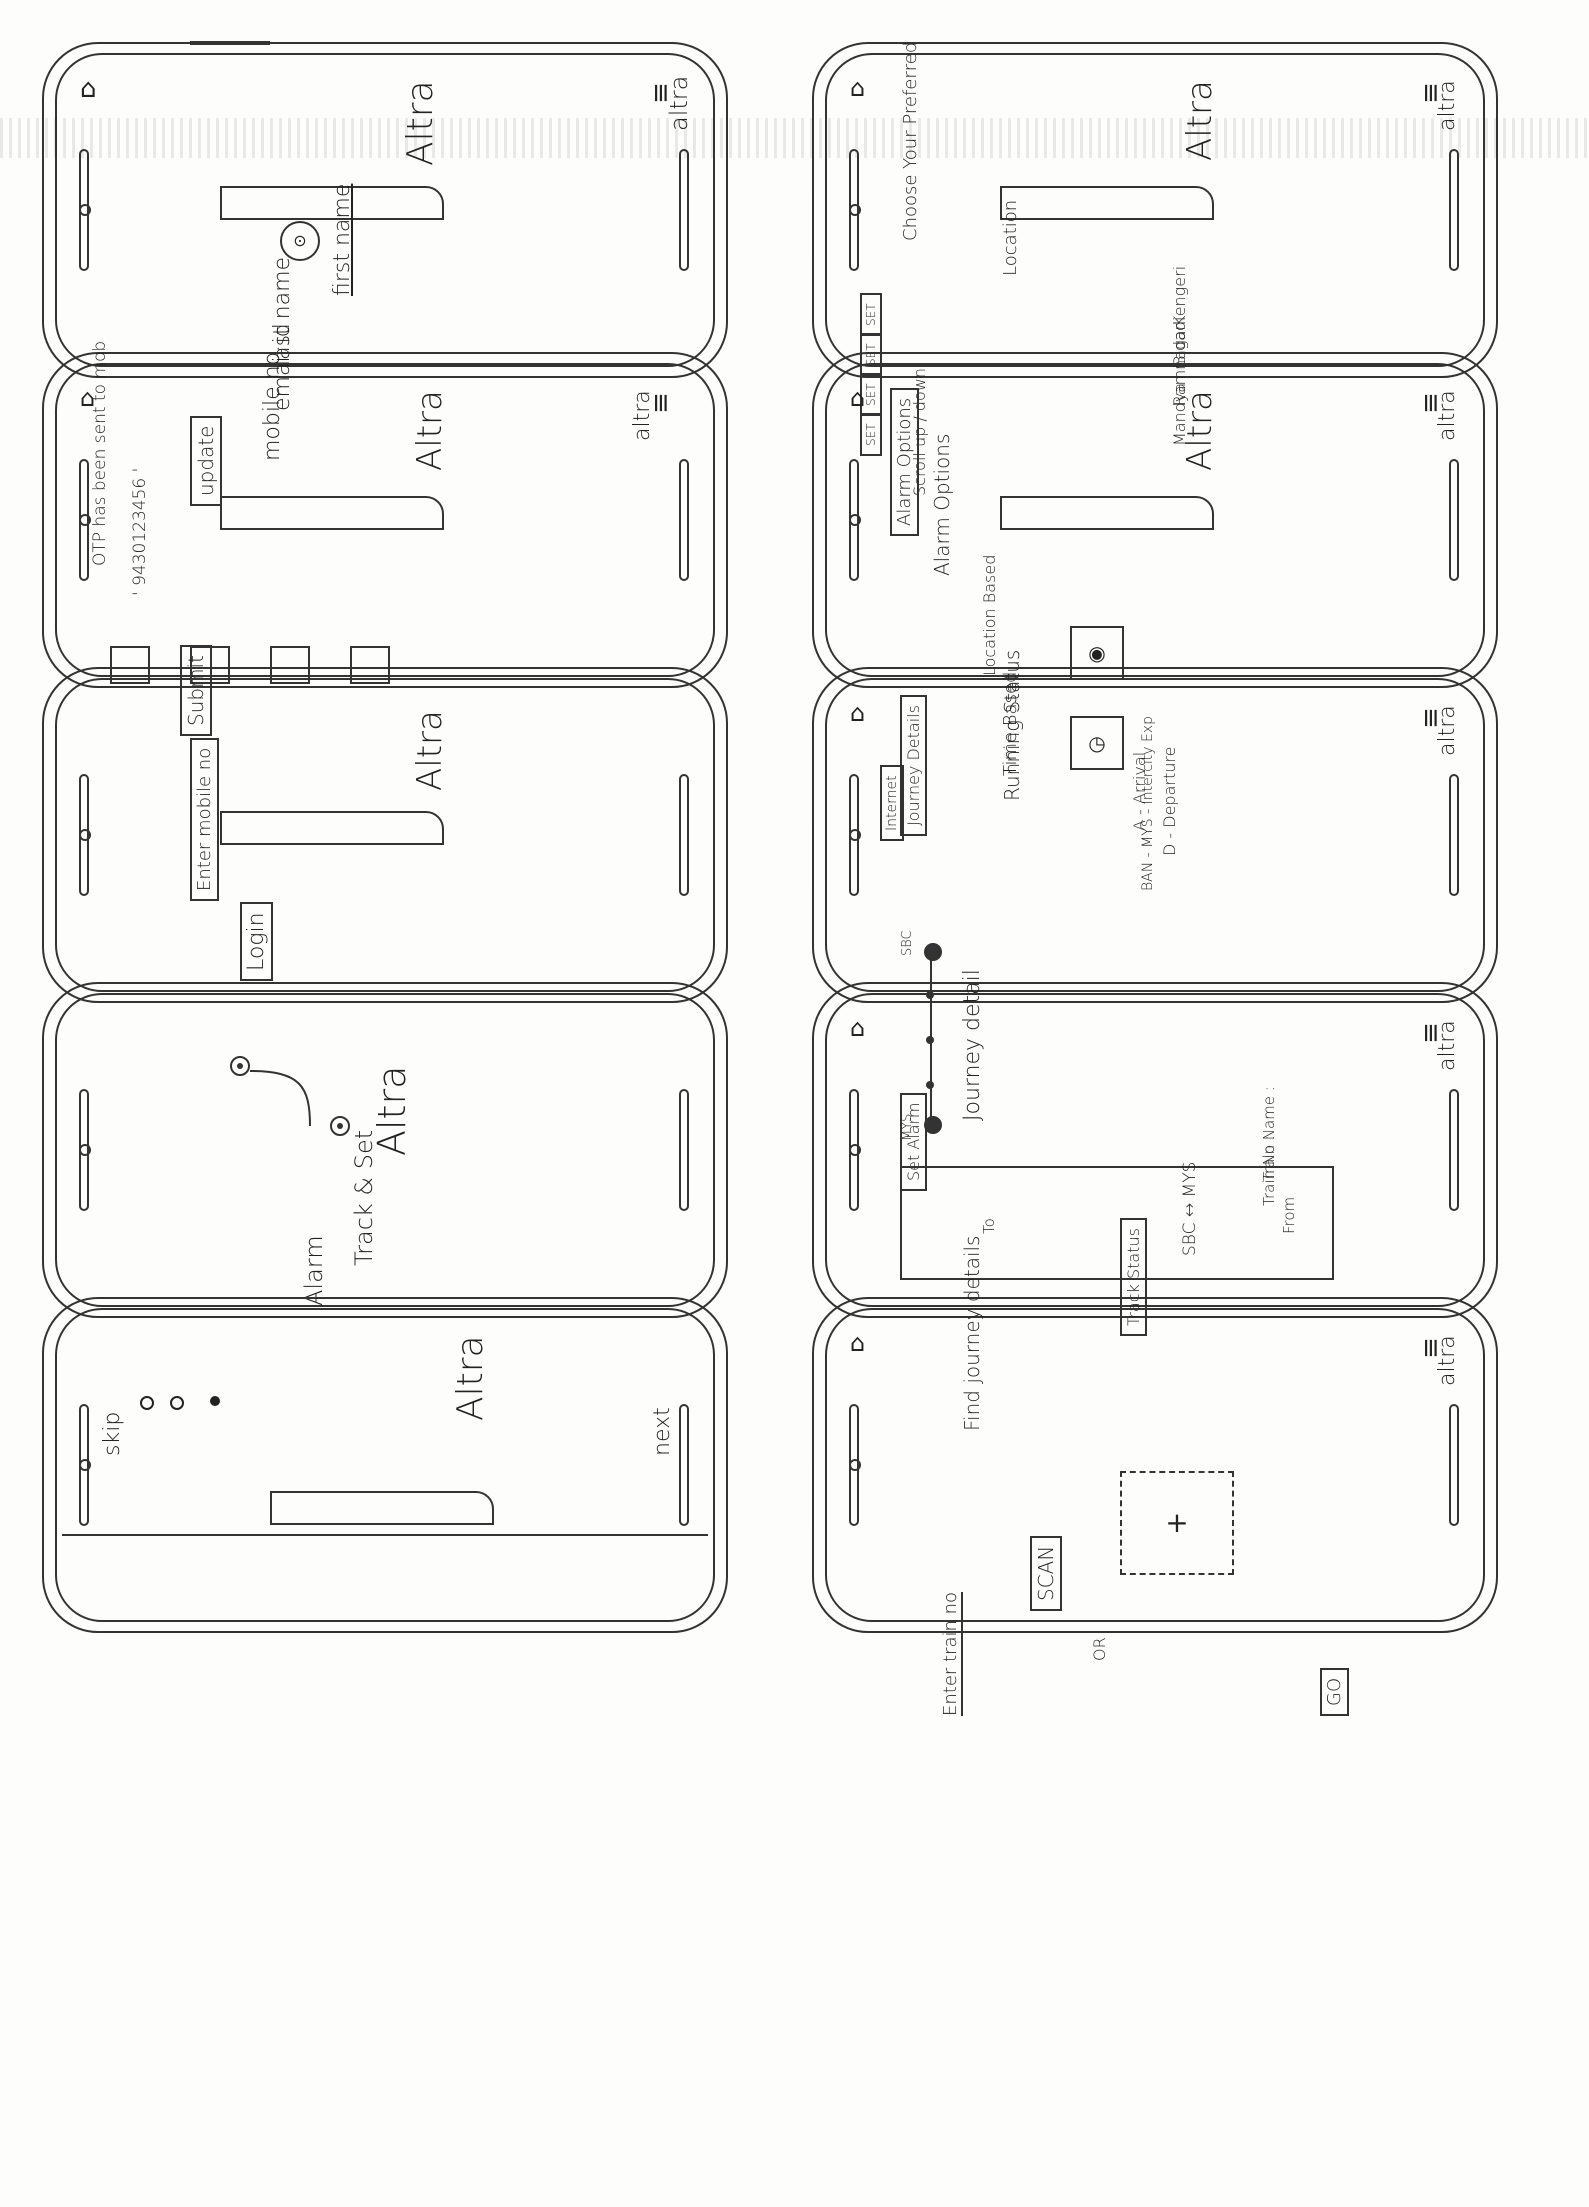  What do you see at coordinates (972, 1045) in the screenshot?
I see `journey-detail-heading: Journey detail` at bounding box center [972, 1045].